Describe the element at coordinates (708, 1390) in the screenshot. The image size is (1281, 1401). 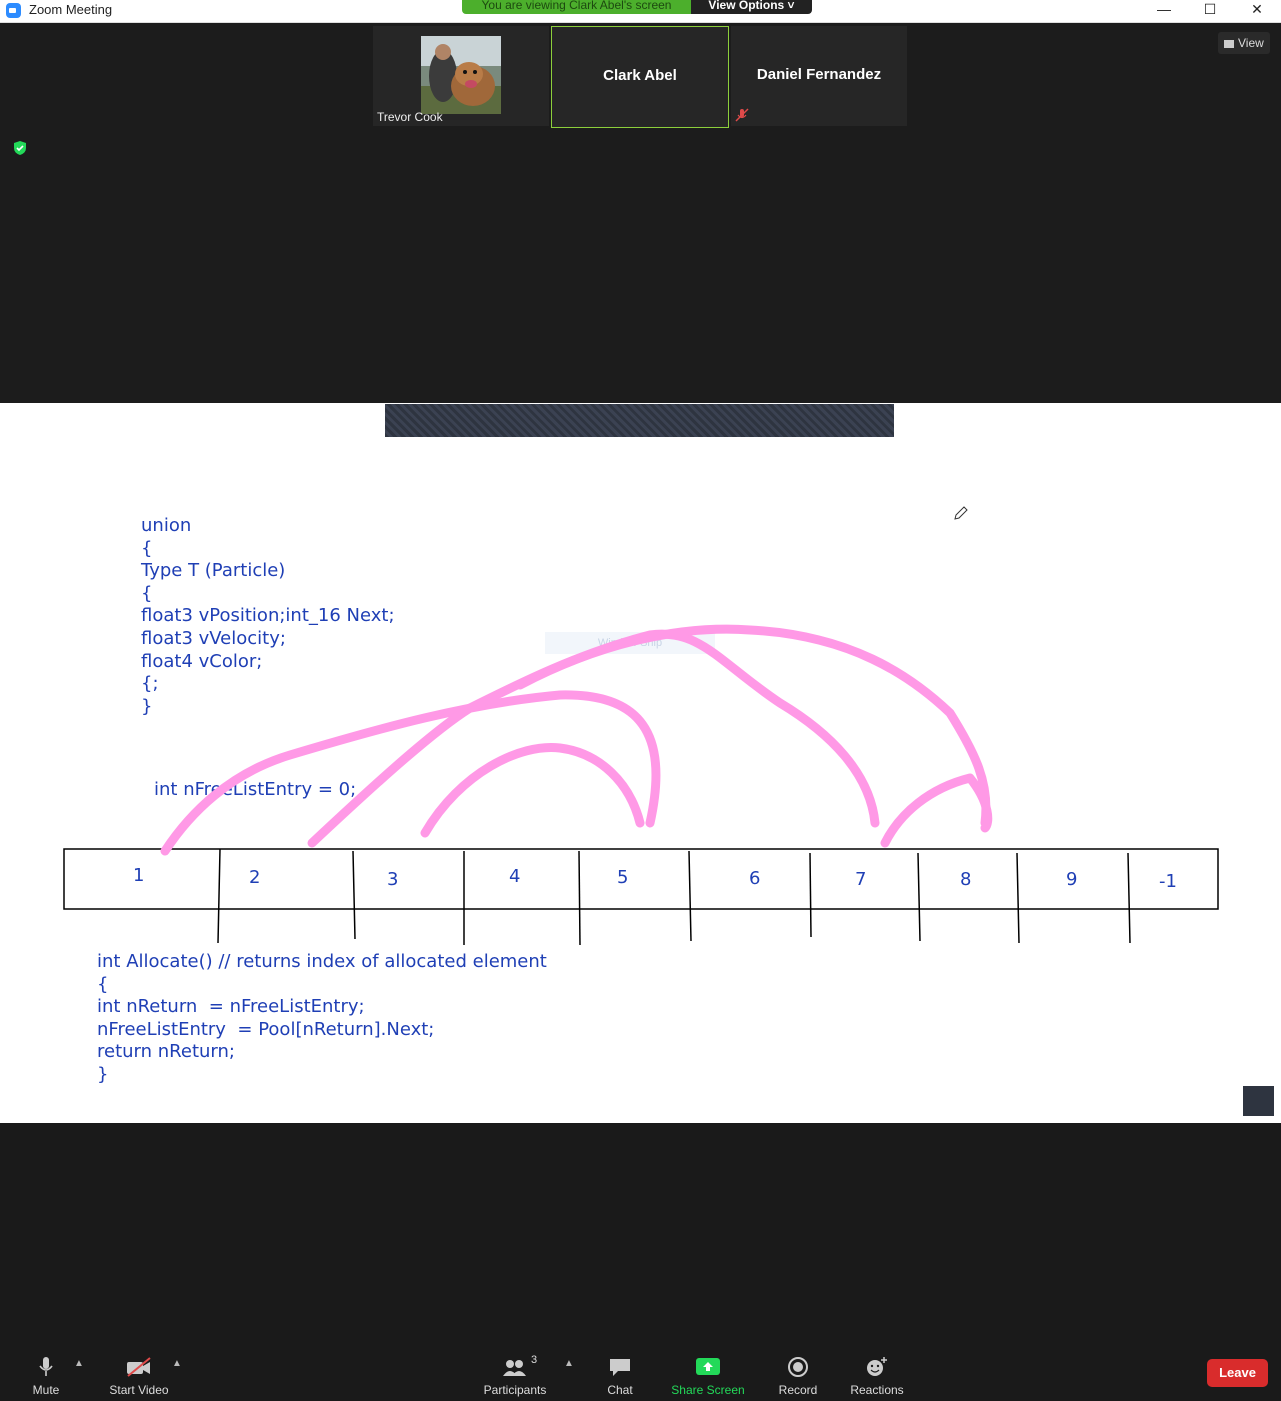
I see `share-screen-label: Share Screen` at that location.